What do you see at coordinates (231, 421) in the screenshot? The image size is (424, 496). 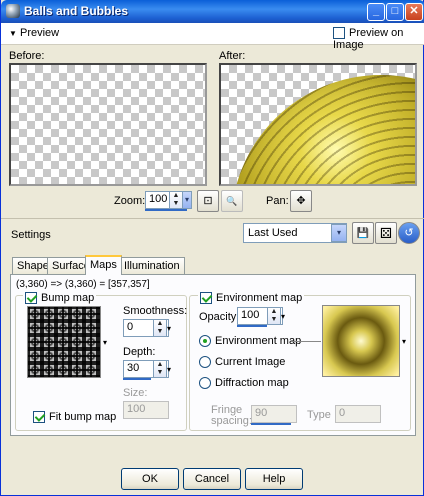 I see `fringe-label-line2: spacing:` at bounding box center [231, 421].